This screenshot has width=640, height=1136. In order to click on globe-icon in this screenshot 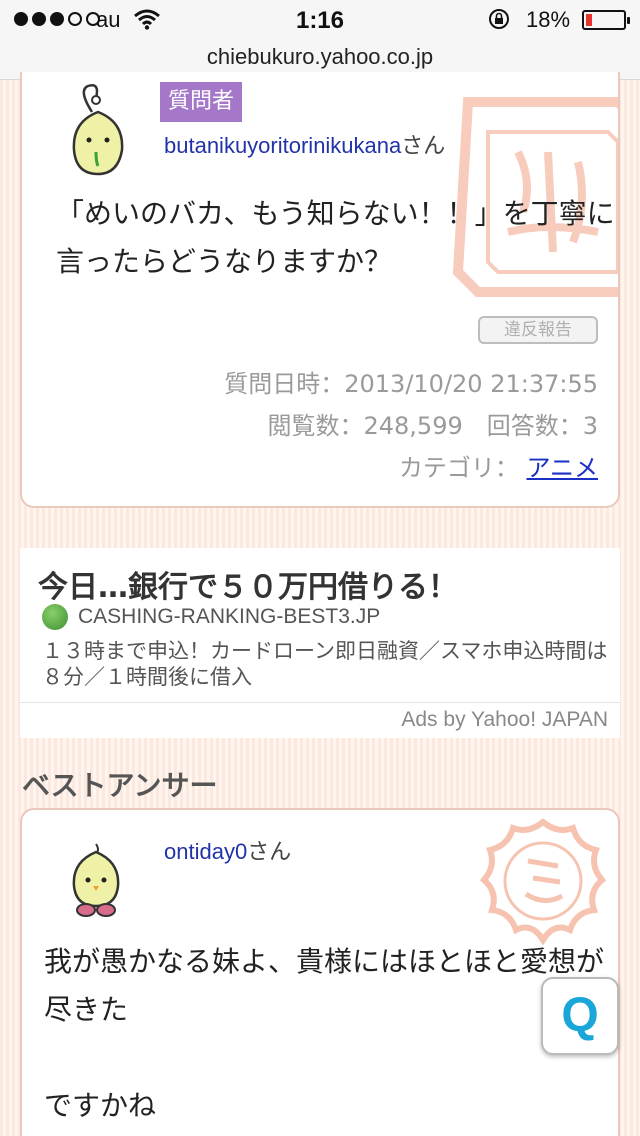, I will do `click(55, 617)`.